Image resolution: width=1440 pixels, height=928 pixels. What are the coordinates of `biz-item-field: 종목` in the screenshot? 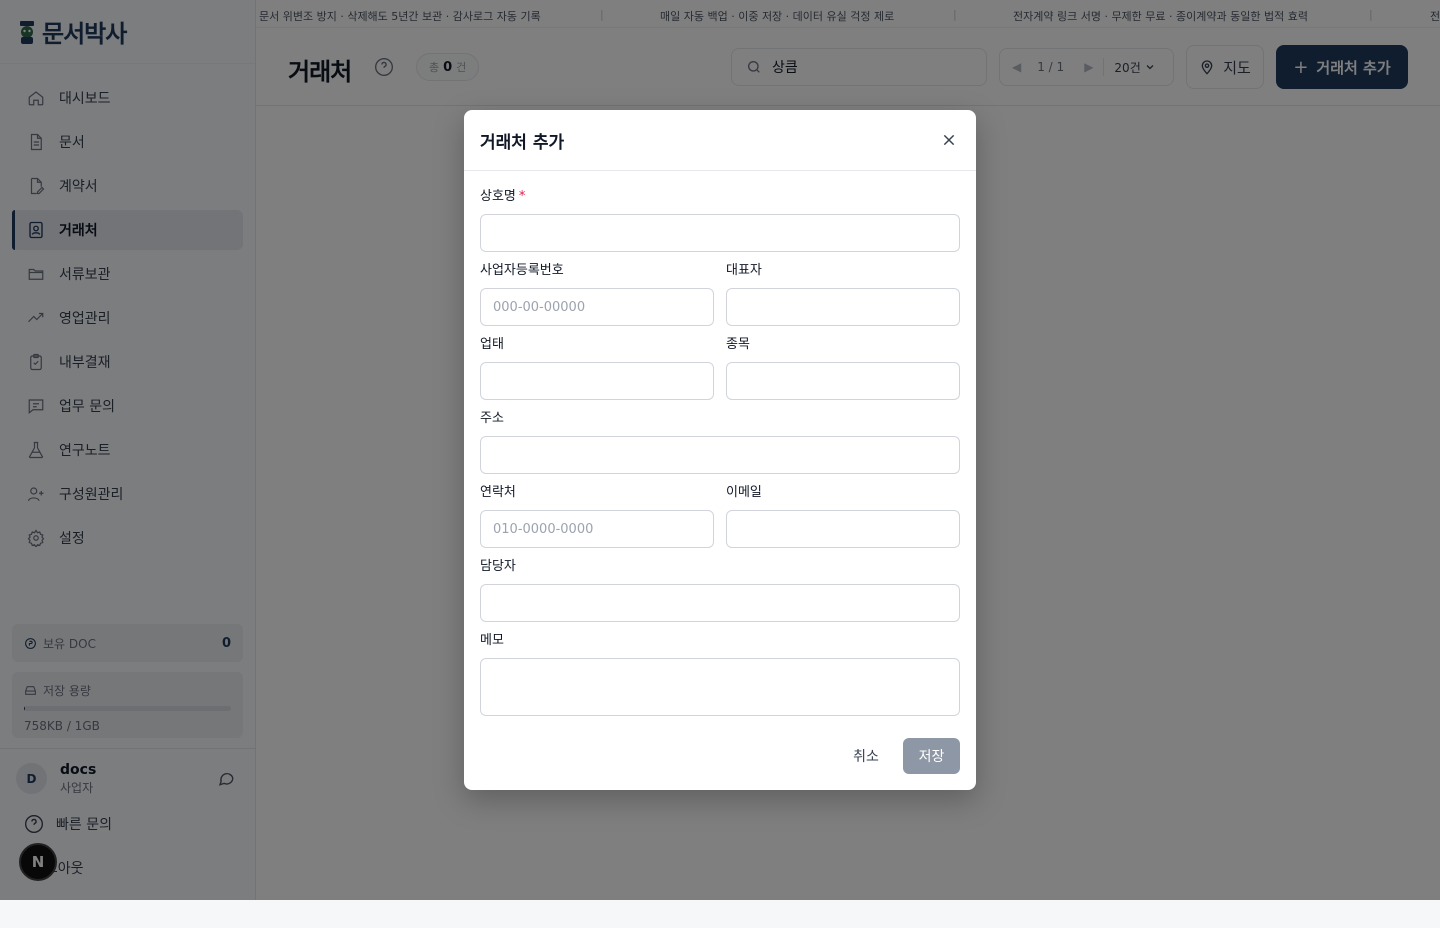 It's located at (843, 368).